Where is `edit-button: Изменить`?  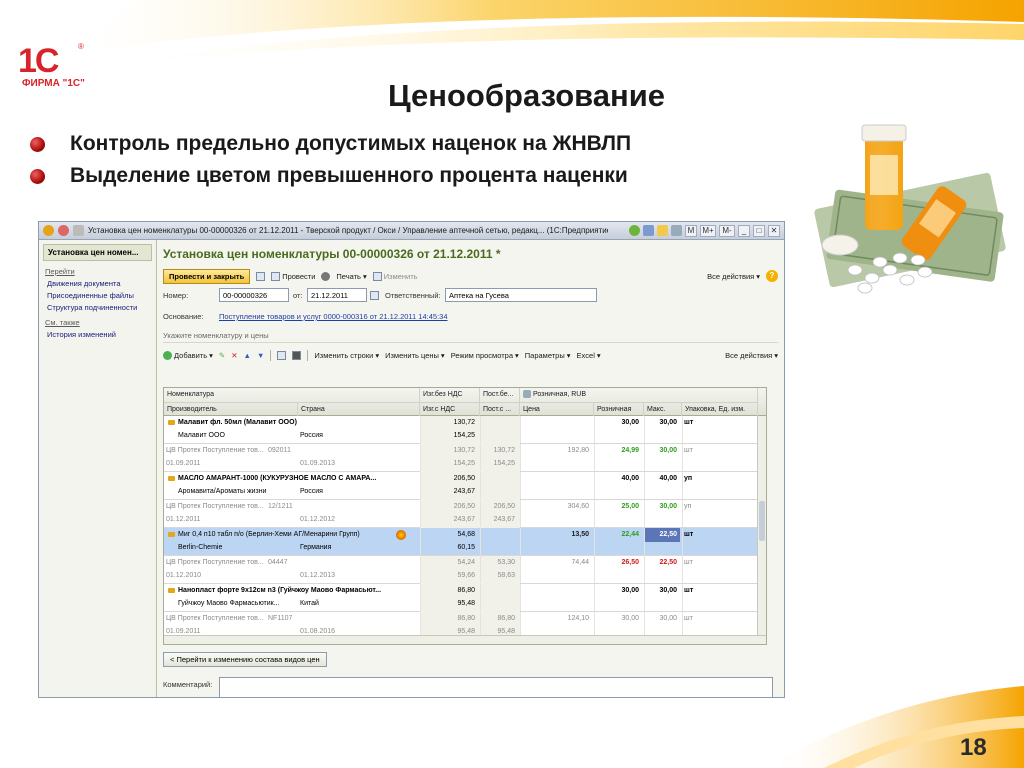
edit-button: Изменить is located at coordinates (395, 276).